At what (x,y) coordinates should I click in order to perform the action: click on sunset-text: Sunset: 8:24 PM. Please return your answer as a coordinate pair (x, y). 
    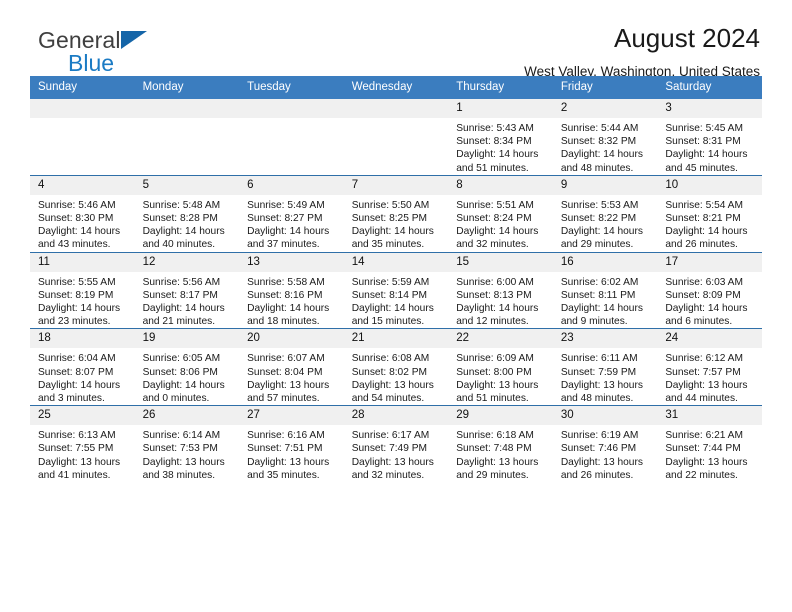
    Looking at the image, I should click on (494, 219).